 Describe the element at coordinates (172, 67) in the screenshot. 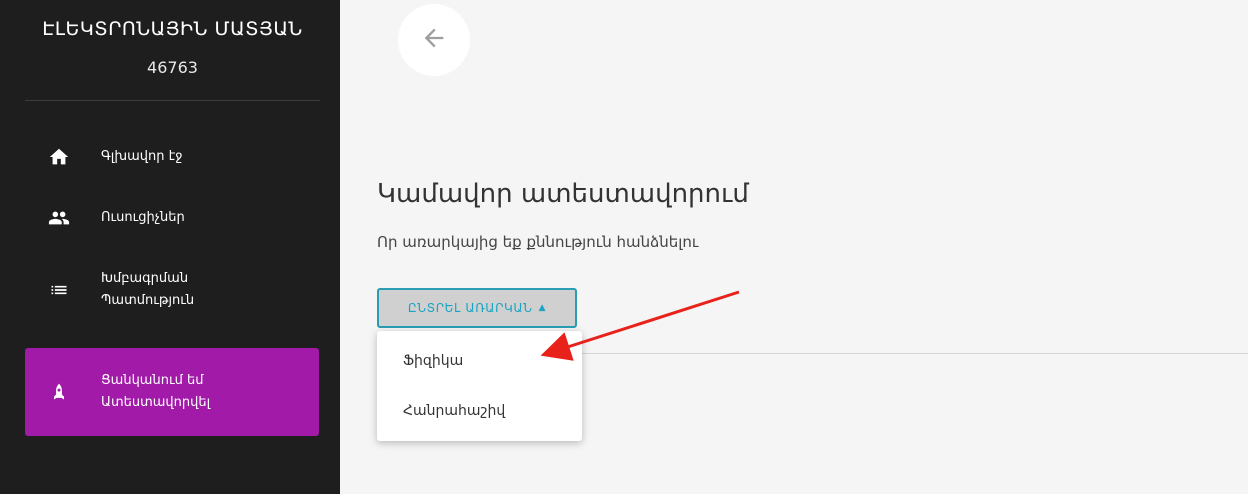

I see `user-id-number: 46763` at that location.